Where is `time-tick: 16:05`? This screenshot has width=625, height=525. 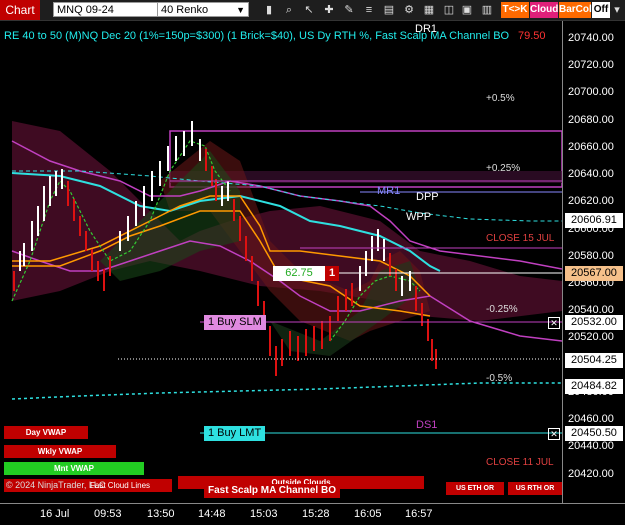
time-tick: 16:05 is located at coordinates (368, 514).